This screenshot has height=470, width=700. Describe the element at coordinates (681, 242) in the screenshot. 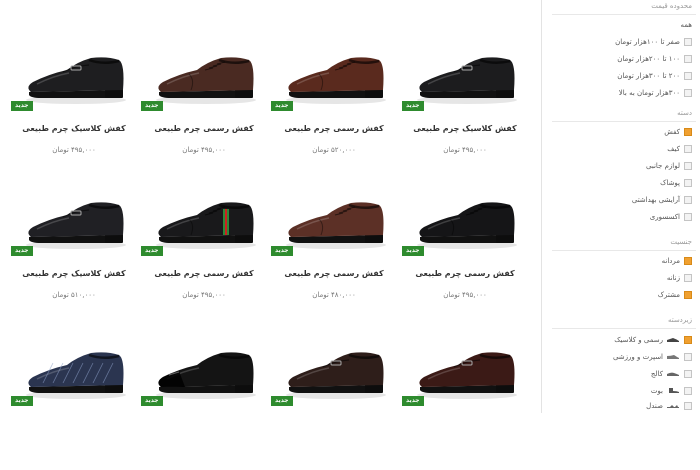

I see `gender-filter-title: جنسیت` at that location.